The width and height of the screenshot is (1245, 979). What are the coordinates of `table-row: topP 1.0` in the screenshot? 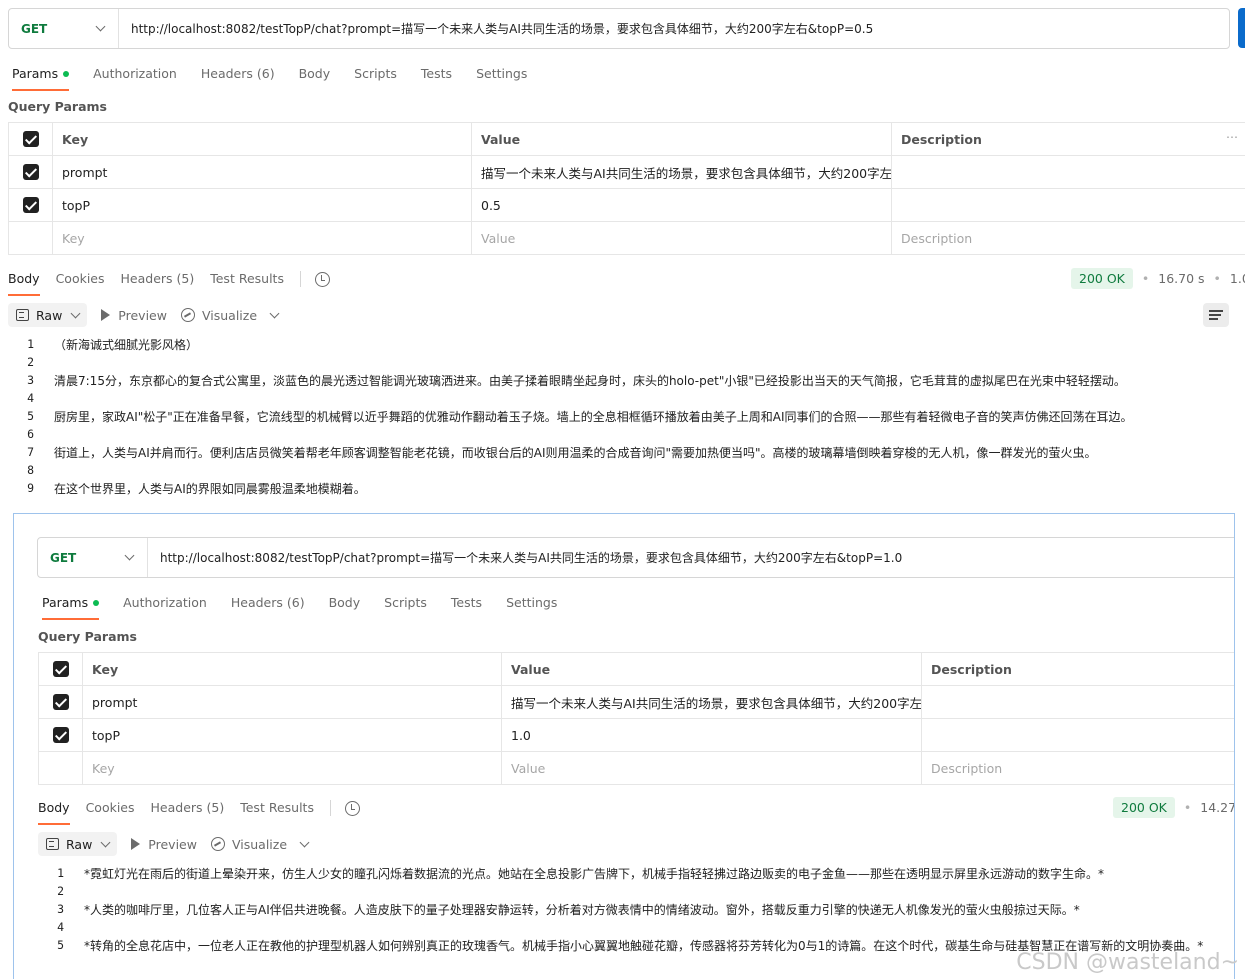 It's located at (636, 735).